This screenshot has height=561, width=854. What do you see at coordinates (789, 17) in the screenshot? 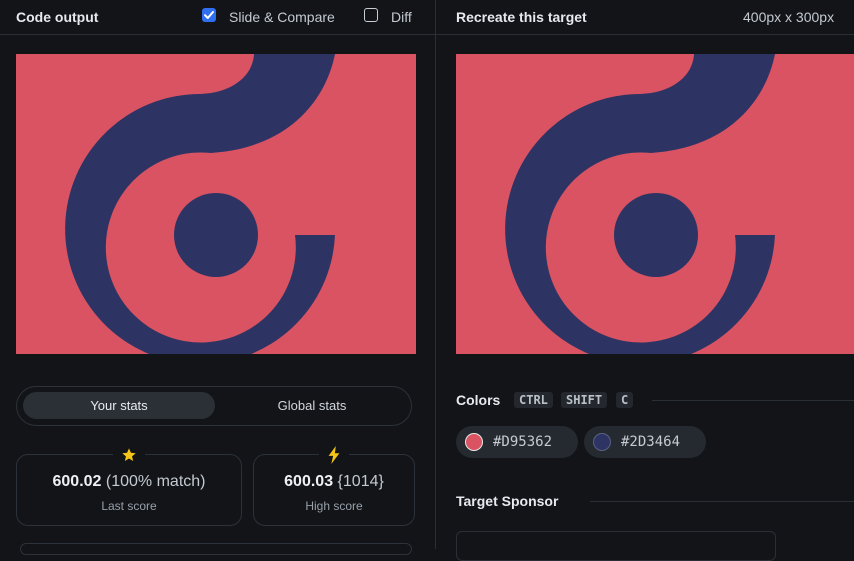
I see `target-dimensions: 400px x 300px` at bounding box center [789, 17].